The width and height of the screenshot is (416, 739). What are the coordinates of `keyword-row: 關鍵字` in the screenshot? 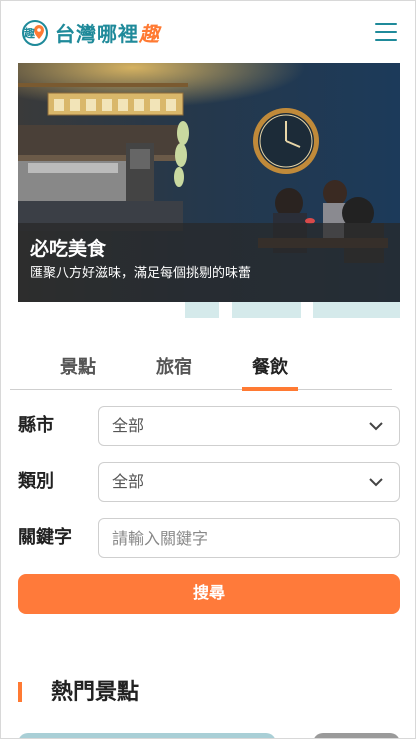 It's located at (209, 538).